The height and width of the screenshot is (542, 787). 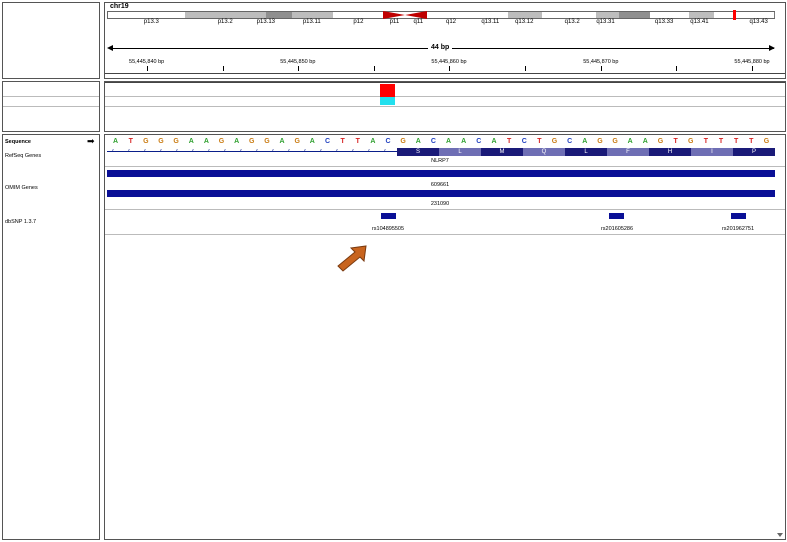 What do you see at coordinates (699, 22) in the screenshot?
I see `band-label: q13.41` at bounding box center [699, 22].